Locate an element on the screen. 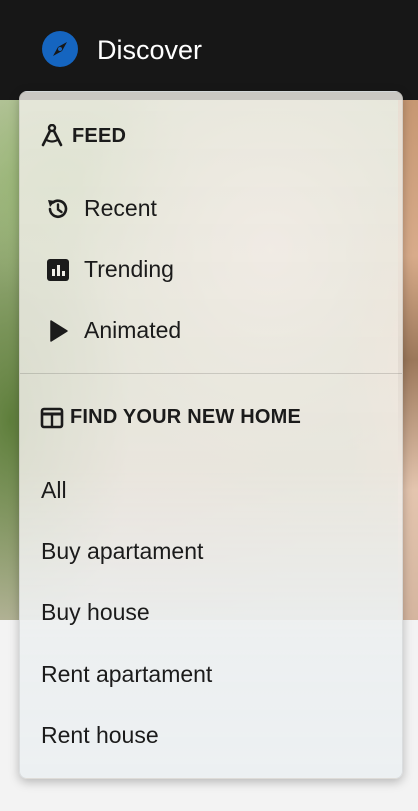  menu-item-buy-house: Buy house is located at coordinates (95, 612).